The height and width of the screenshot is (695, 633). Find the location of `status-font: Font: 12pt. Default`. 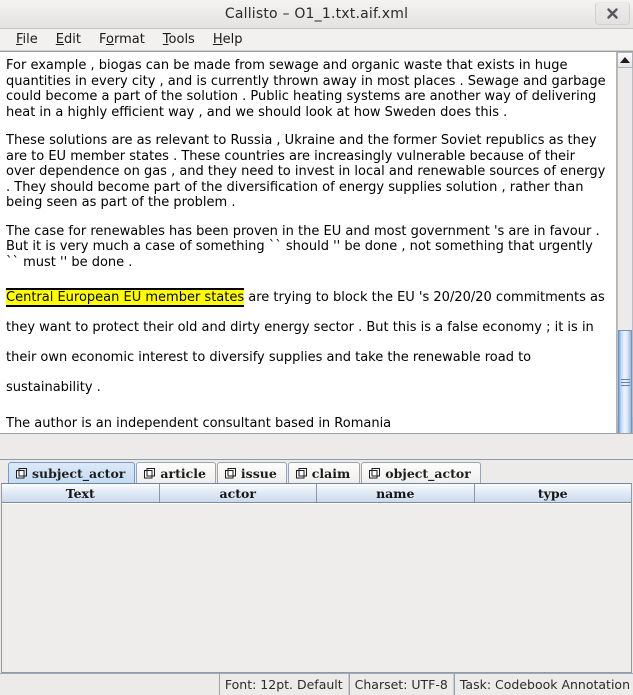

status-font: Font: 12pt. Default is located at coordinates (283, 684).